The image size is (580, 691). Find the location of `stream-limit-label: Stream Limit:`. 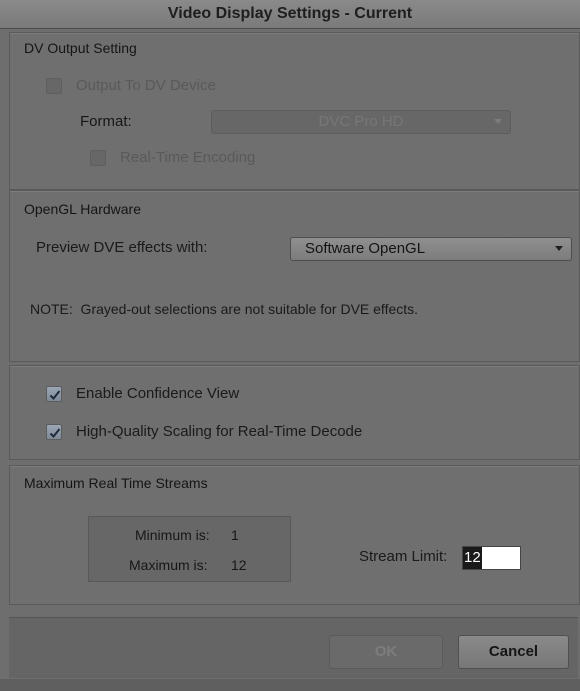

stream-limit-label: Stream Limit: is located at coordinates (403, 556).